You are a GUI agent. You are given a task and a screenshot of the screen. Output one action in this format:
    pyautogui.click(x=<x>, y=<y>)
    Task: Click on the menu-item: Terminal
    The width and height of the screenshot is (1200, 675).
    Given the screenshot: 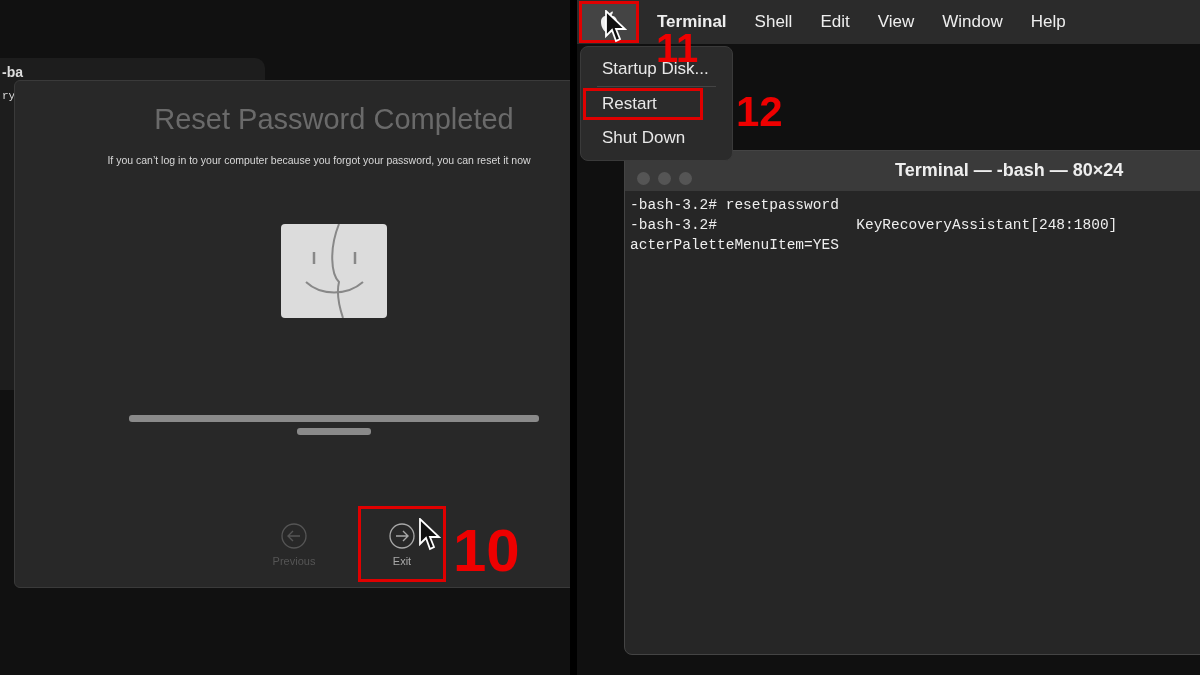 What is the action you would take?
    pyautogui.click(x=692, y=22)
    